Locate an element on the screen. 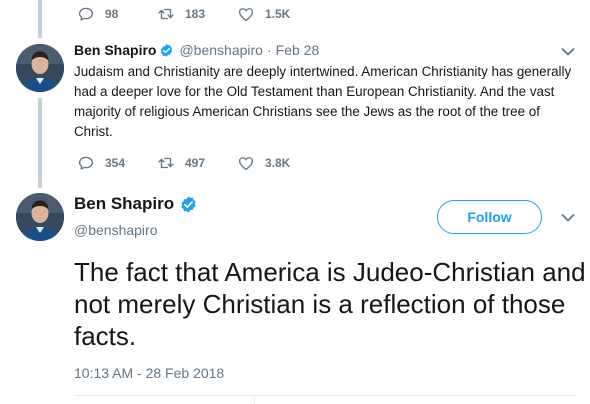 The width and height of the screenshot is (590, 404). retweet-count: 497 is located at coordinates (195, 163).